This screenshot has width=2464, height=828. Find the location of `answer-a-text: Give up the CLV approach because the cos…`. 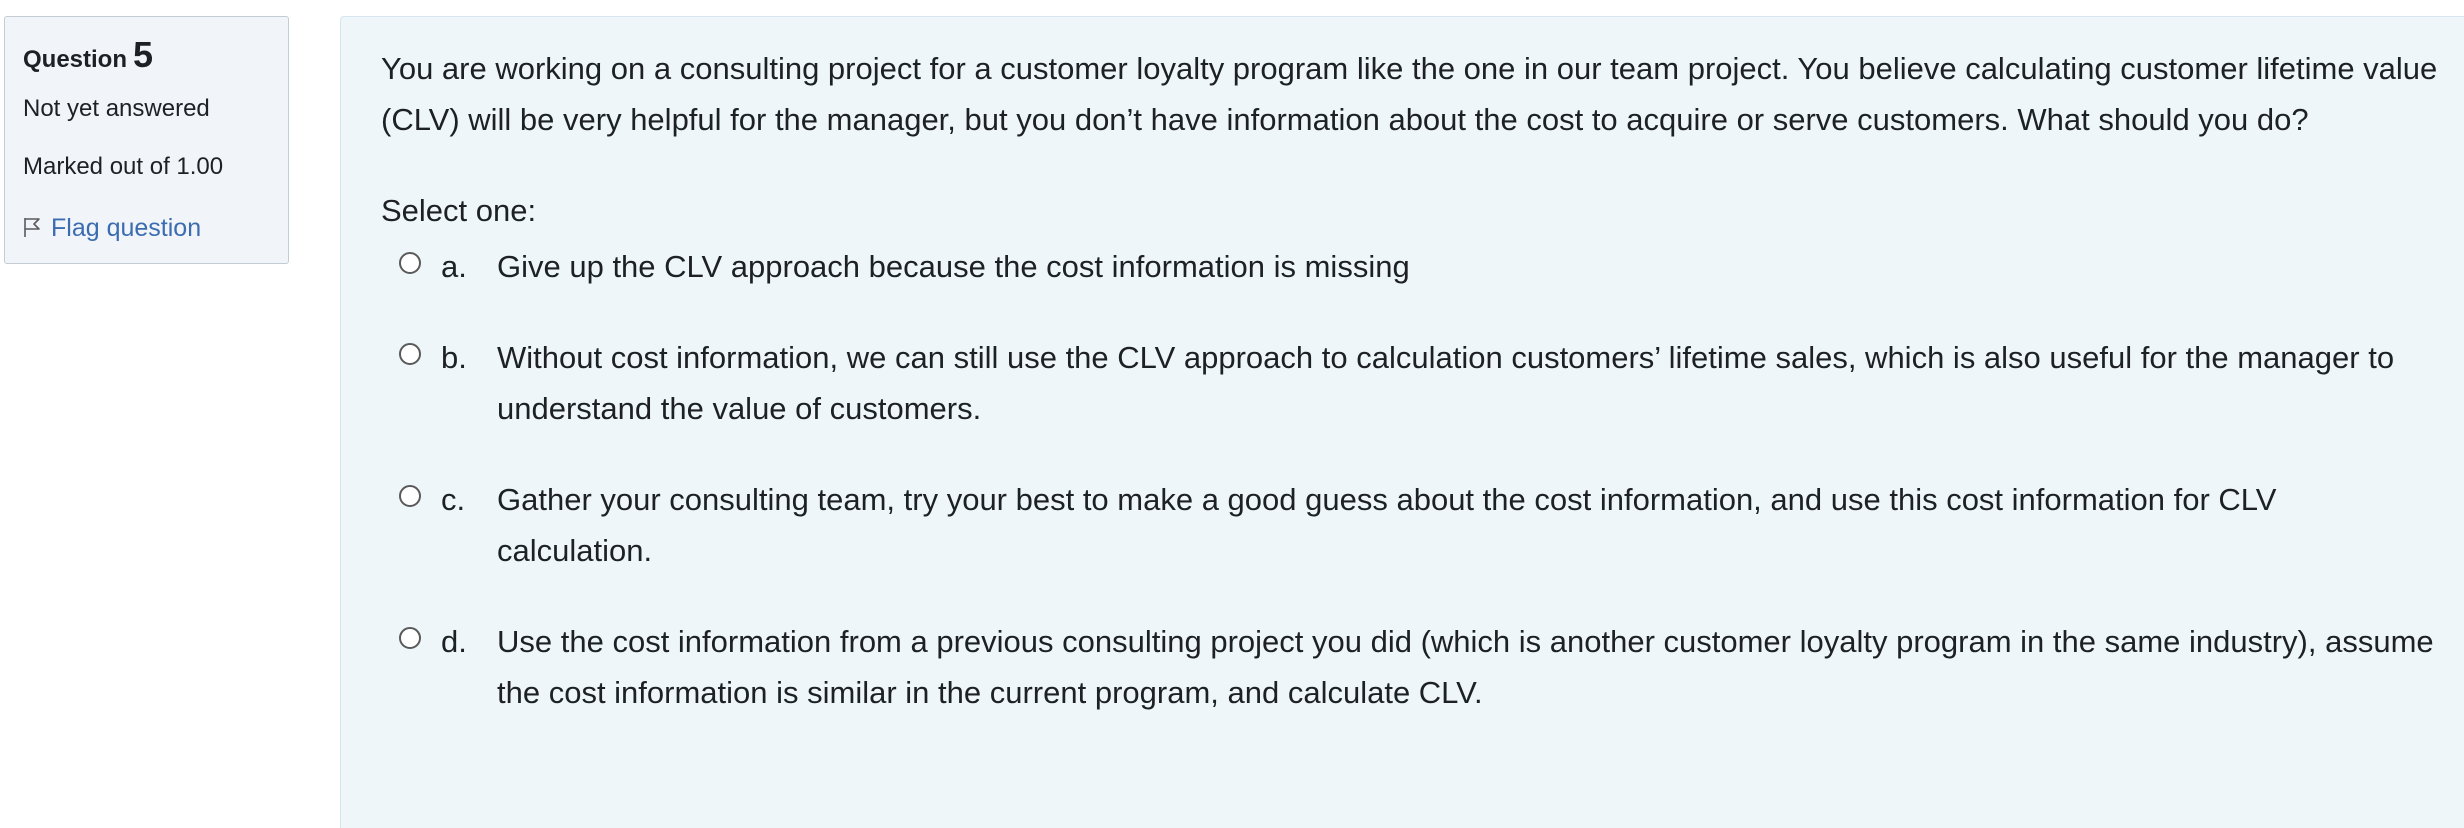

answer-a-text: Give up the CLV approach because the cos… is located at coordinates (1467, 266).